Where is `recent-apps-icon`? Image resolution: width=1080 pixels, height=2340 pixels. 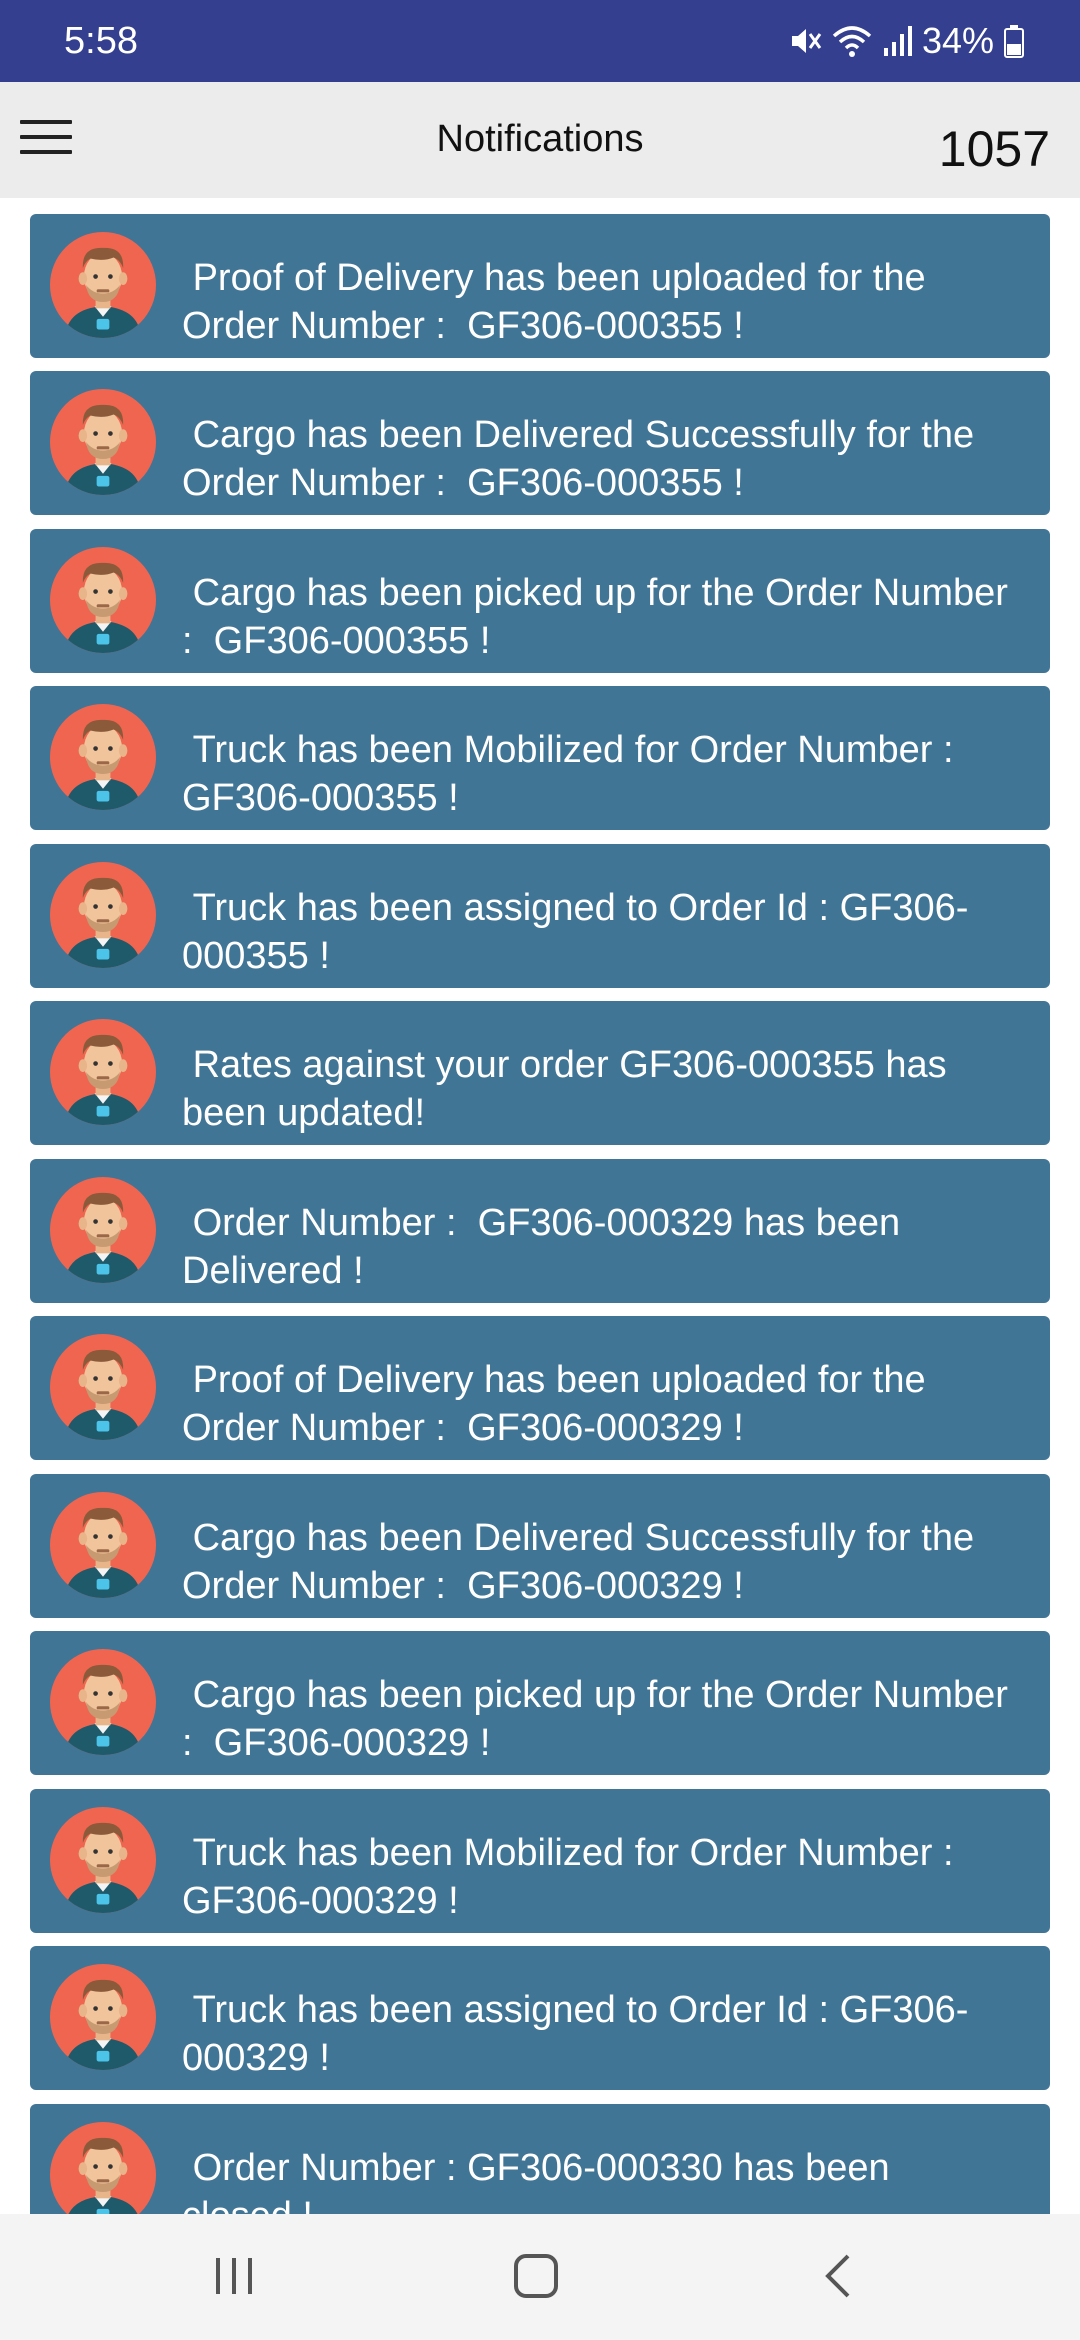
recent-apps-icon is located at coordinates (234, 2276).